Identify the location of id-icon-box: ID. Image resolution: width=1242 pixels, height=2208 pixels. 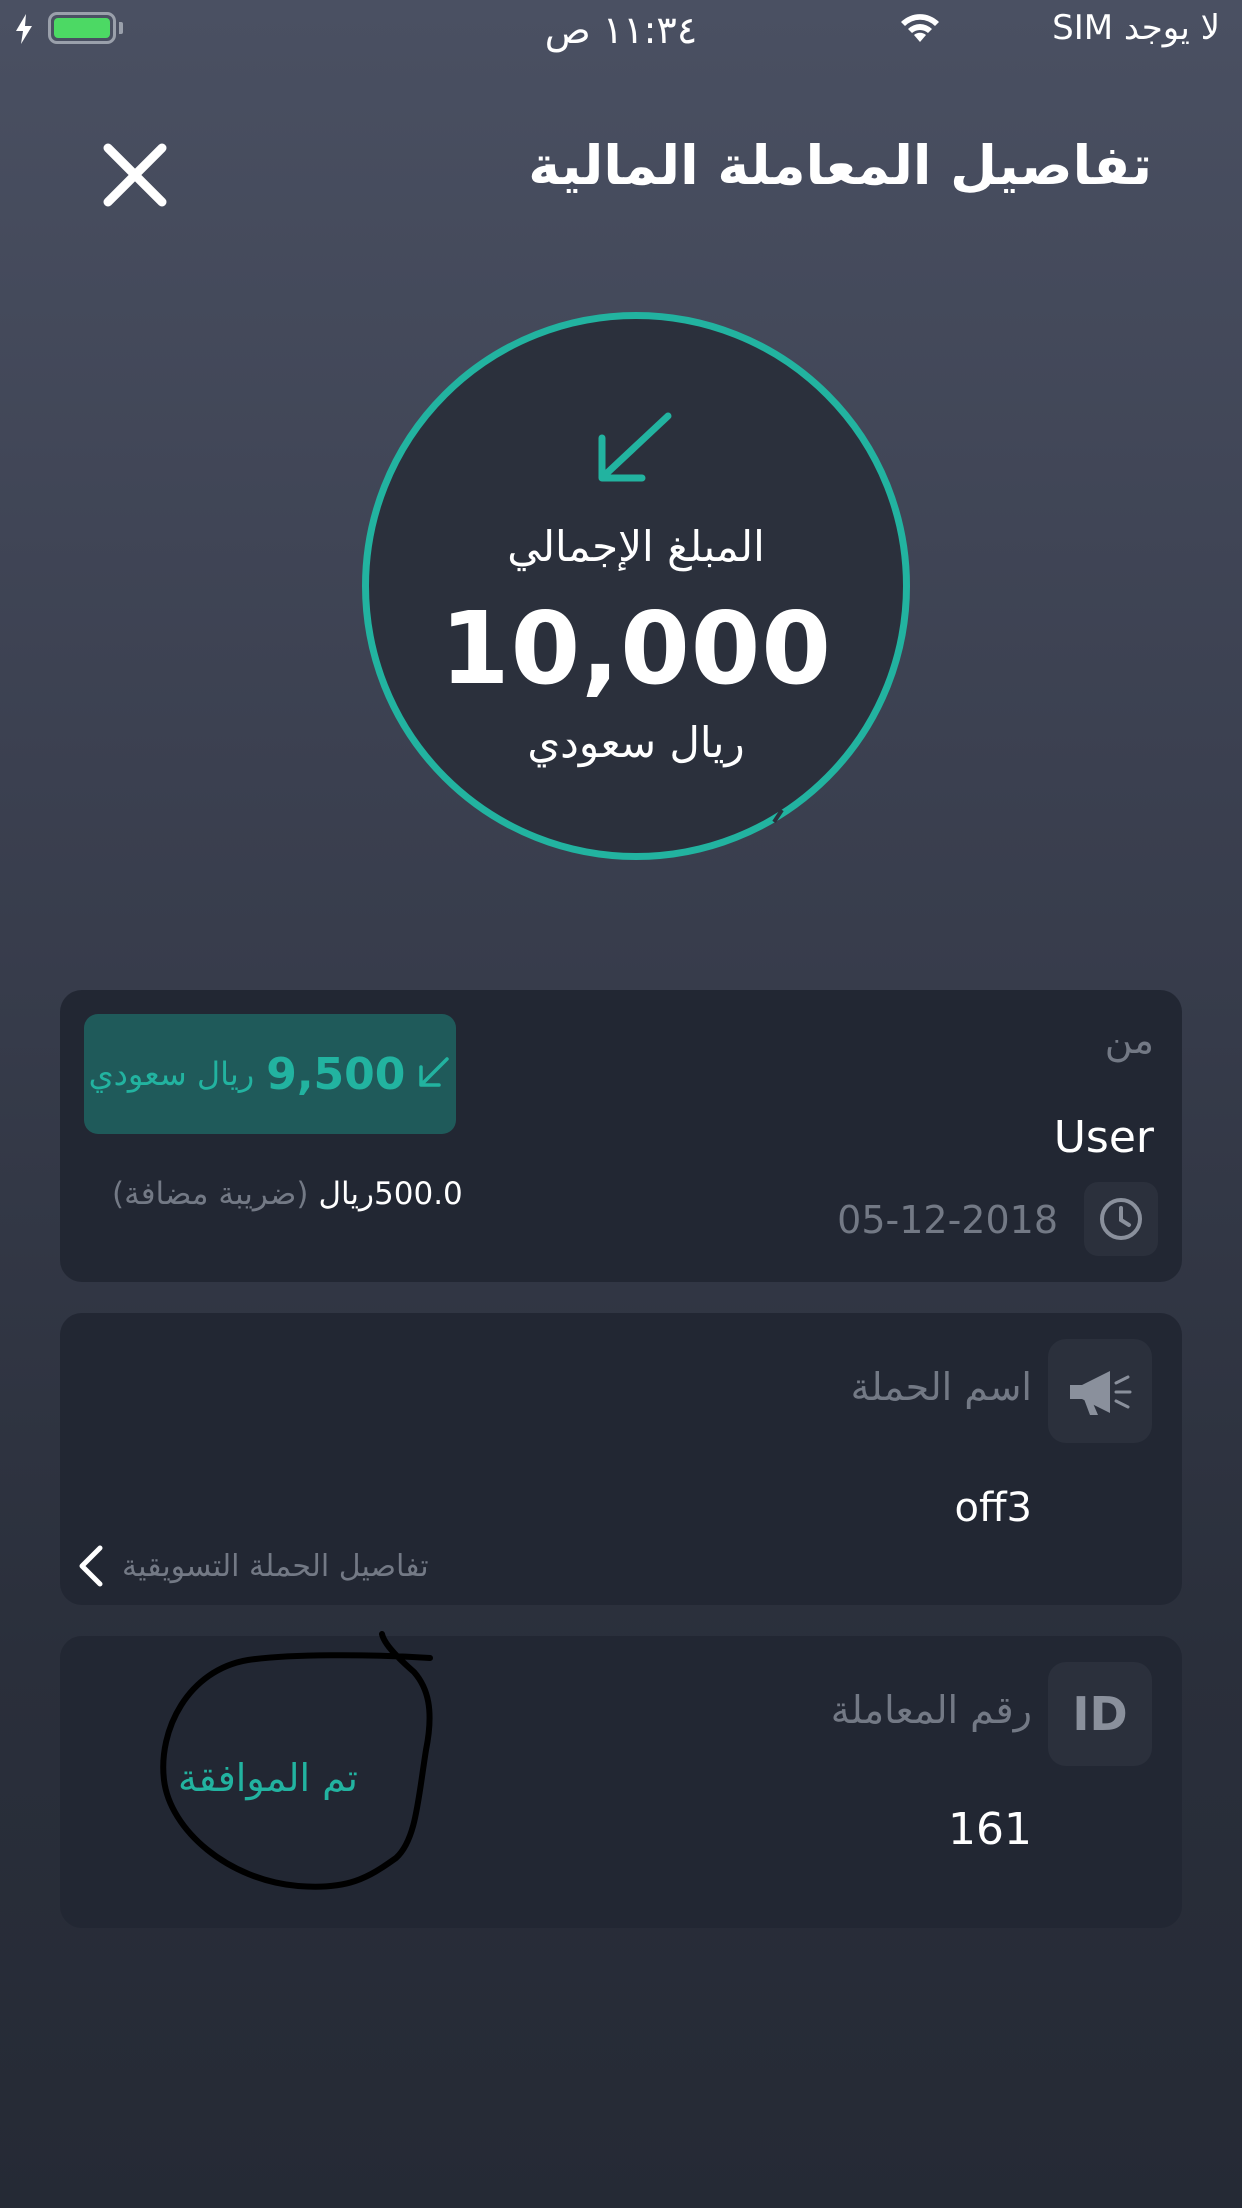
(1100, 1714).